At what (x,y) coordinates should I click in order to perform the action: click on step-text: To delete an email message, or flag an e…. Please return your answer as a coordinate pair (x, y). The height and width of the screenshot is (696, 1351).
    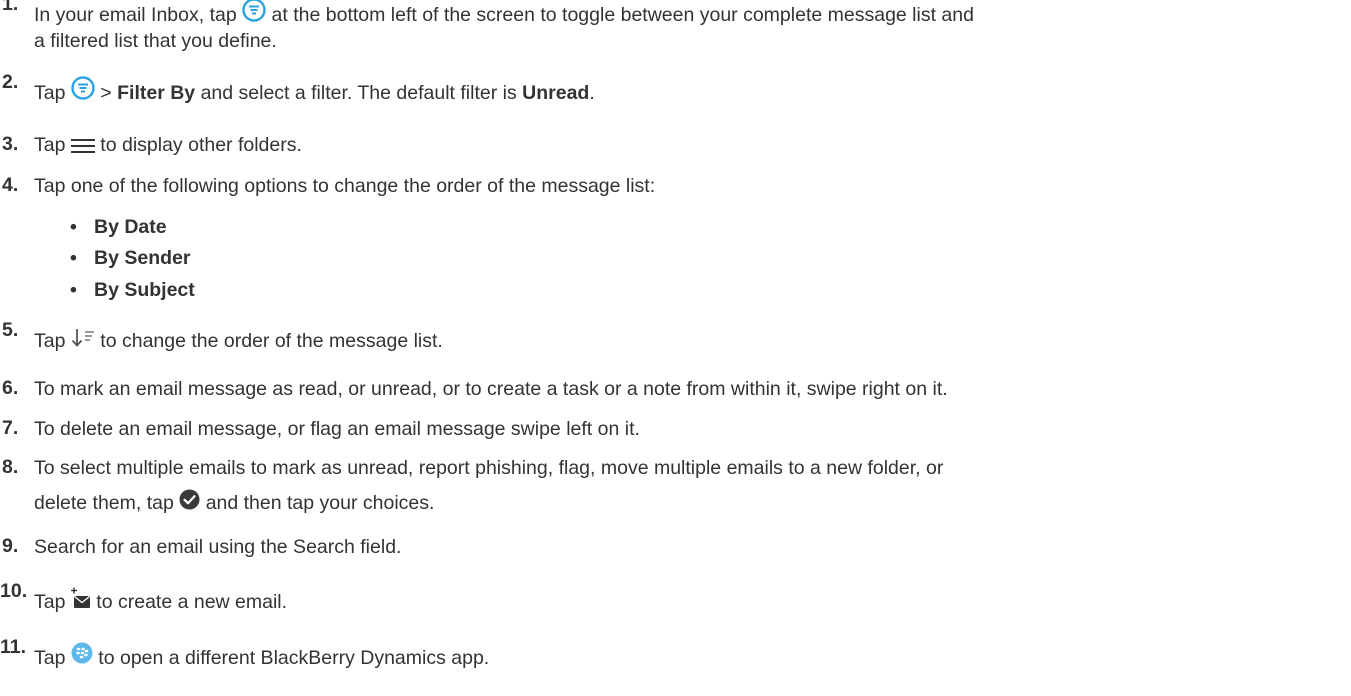
    Looking at the image, I should click on (337, 429).